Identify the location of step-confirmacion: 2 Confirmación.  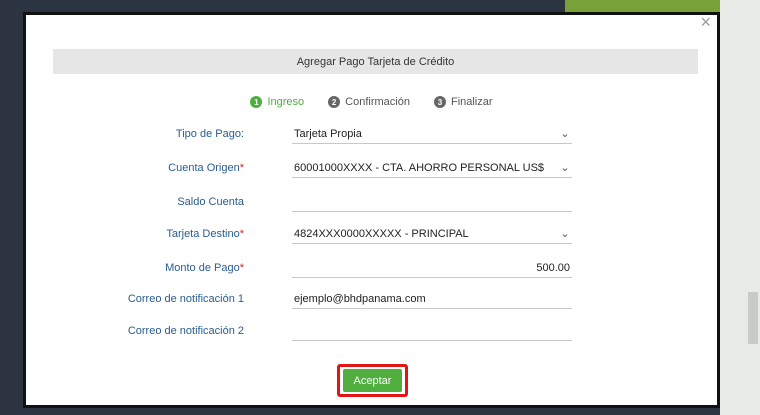
(369, 102).